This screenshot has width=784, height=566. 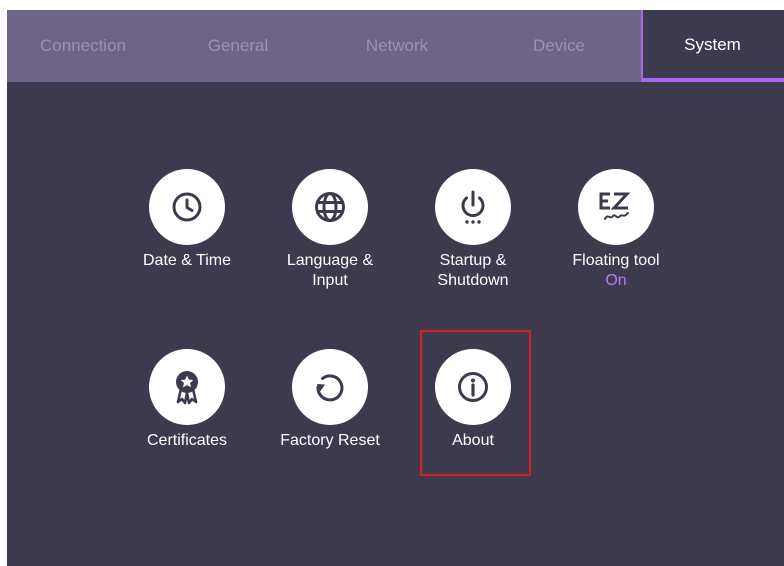 What do you see at coordinates (330, 440) in the screenshot?
I see `factory-reset-label: Factory Reset` at bounding box center [330, 440].